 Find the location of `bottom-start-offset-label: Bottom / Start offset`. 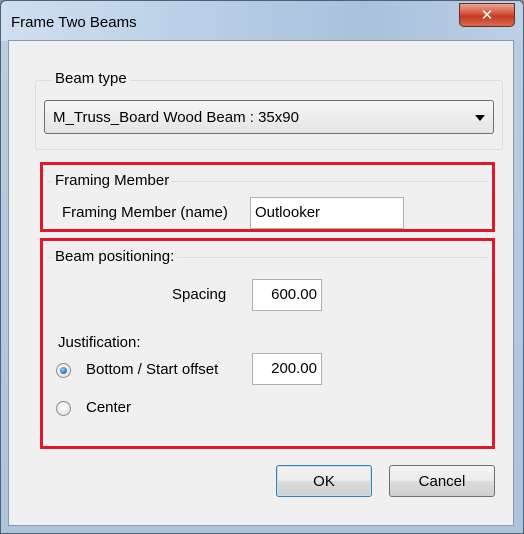

bottom-start-offset-label: Bottom / Start offset is located at coordinates (152, 370).